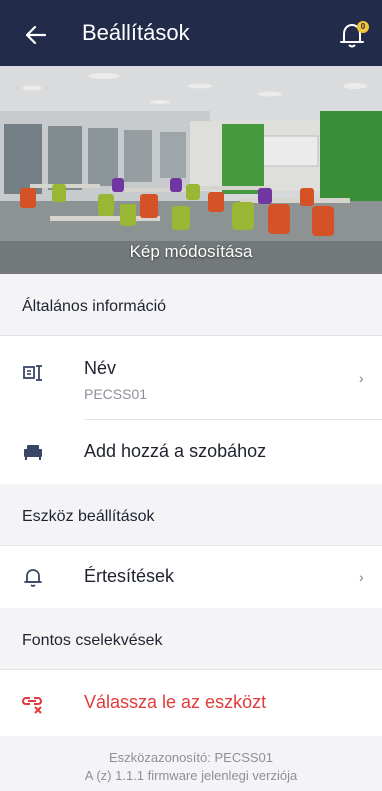  I want to click on notifications-row: Értesítések ›, so click(191, 577).